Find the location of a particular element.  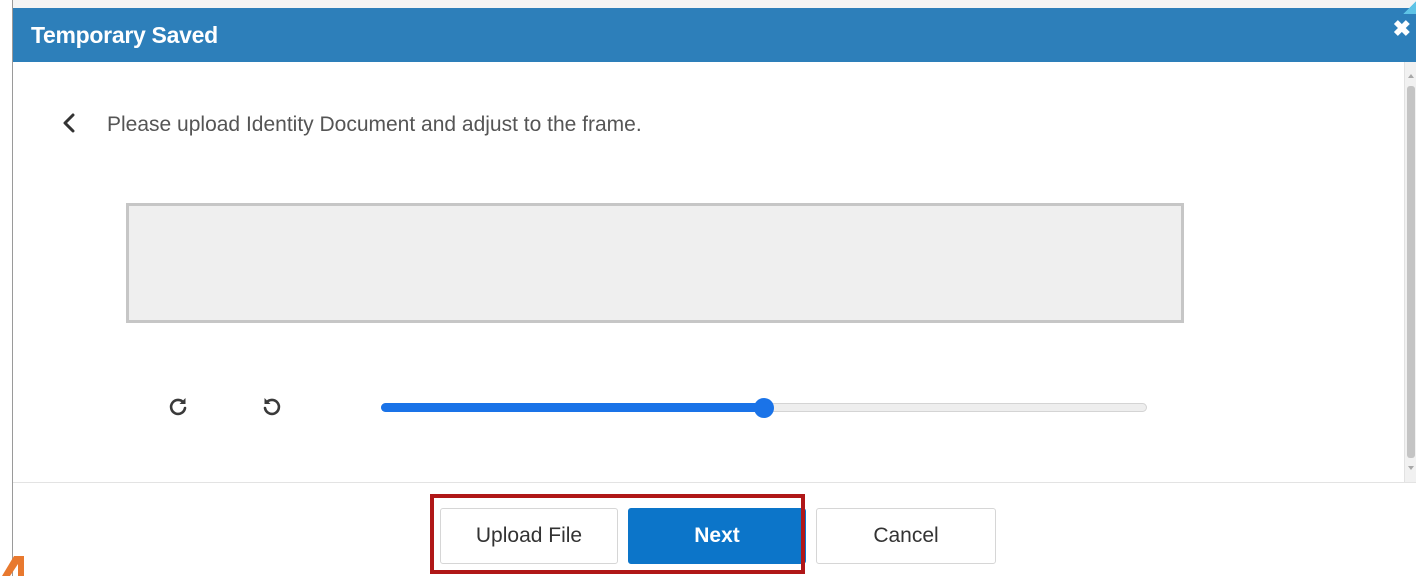

scrollbar-thumb is located at coordinates (1411, 272).